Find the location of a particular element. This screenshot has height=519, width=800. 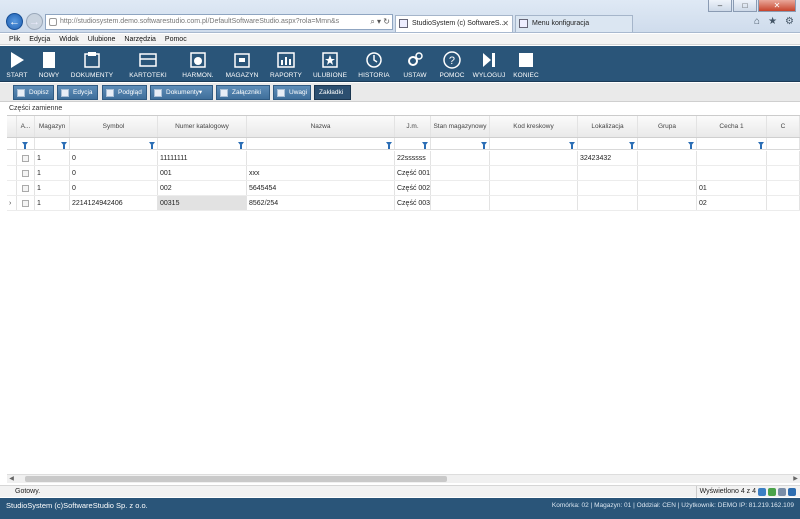

browser-tab-studiosystem: StudioSystem (c) SoftwareS... ✕ is located at coordinates (454, 23).